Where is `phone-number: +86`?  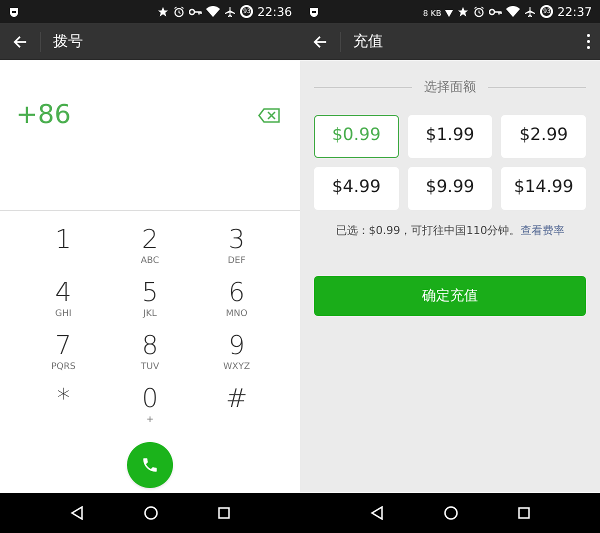
phone-number: +86 is located at coordinates (44, 115).